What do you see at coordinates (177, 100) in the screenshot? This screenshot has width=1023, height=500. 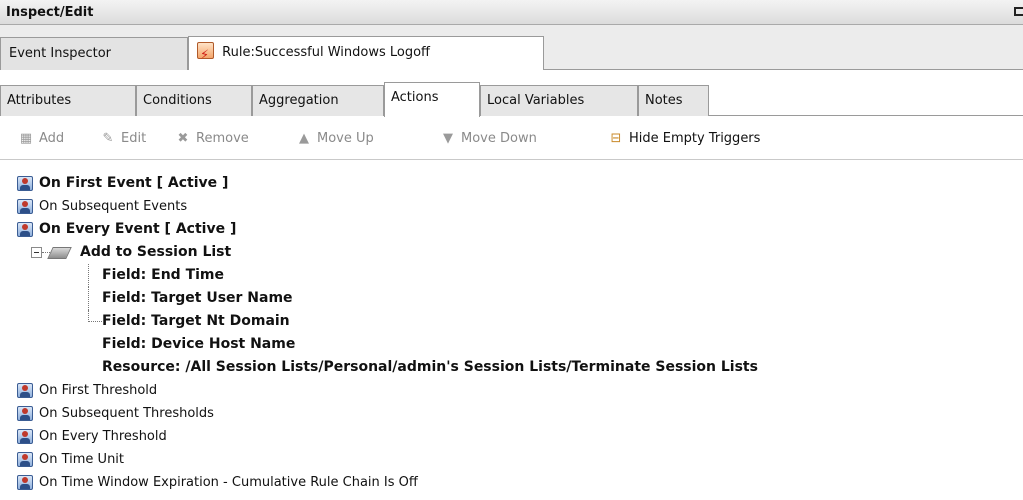 I see `tab-conditions-label: Conditions` at bounding box center [177, 100].